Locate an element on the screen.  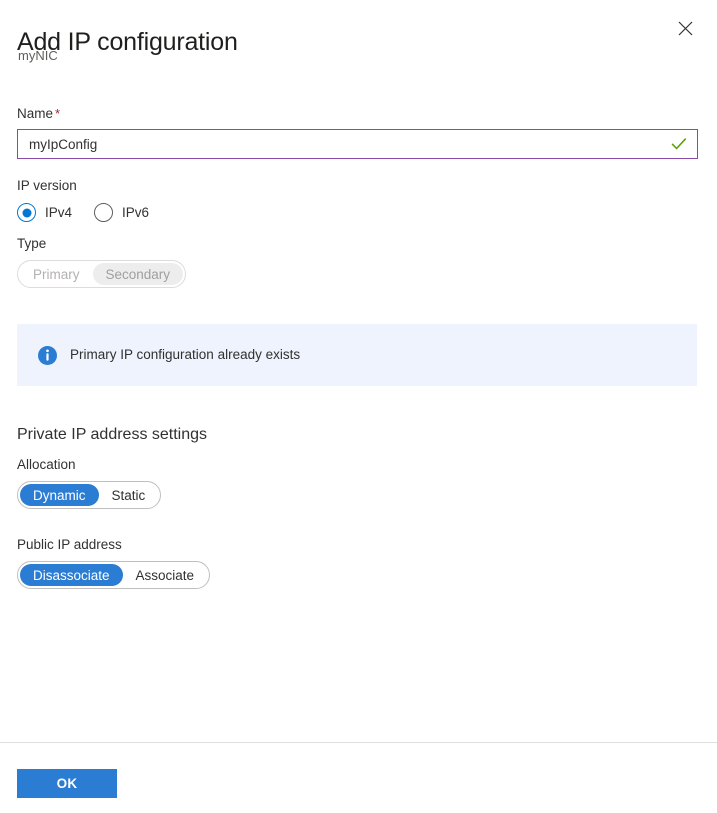
blade-footer: OK is located at coordinates (358, 777).